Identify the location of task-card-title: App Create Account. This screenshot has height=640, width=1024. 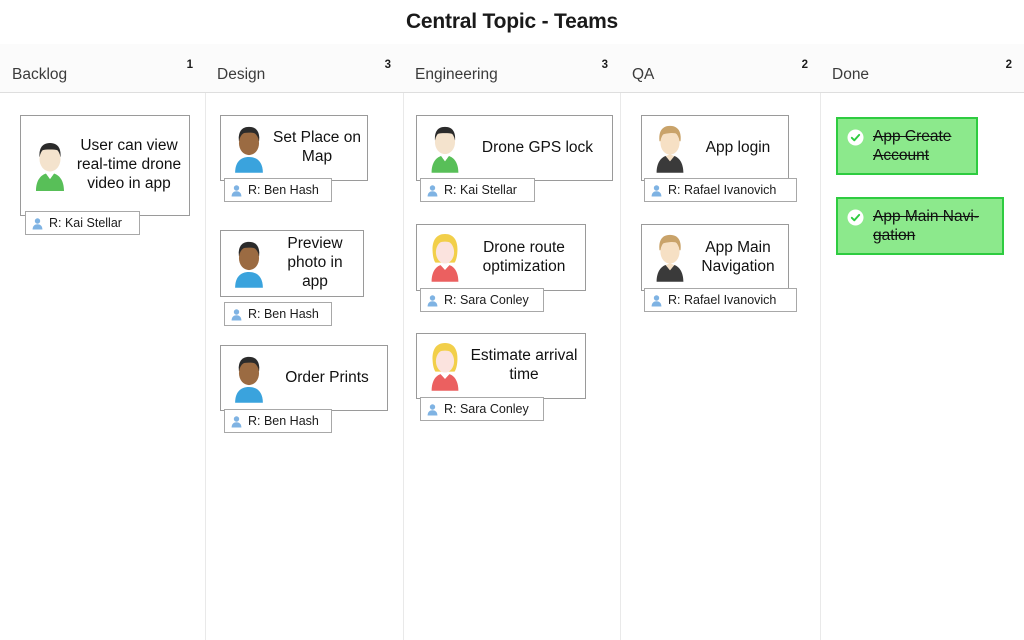
(912, 146).